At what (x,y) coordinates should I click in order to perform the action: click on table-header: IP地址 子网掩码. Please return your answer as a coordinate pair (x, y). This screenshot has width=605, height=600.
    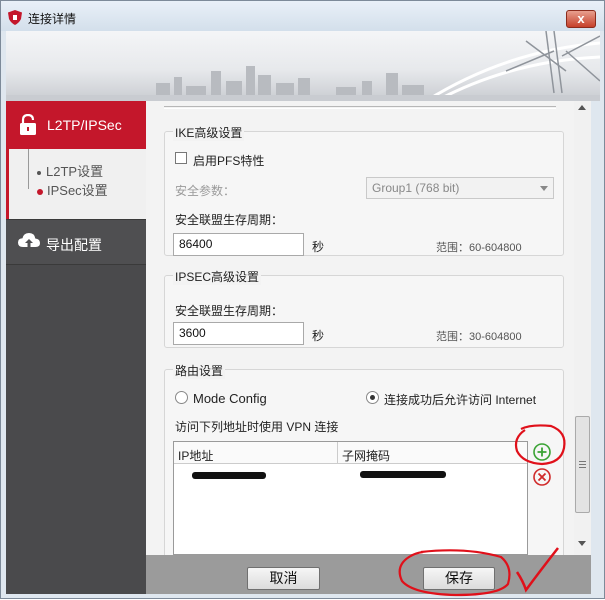
    Looking at the image, I should click on (350, 453).